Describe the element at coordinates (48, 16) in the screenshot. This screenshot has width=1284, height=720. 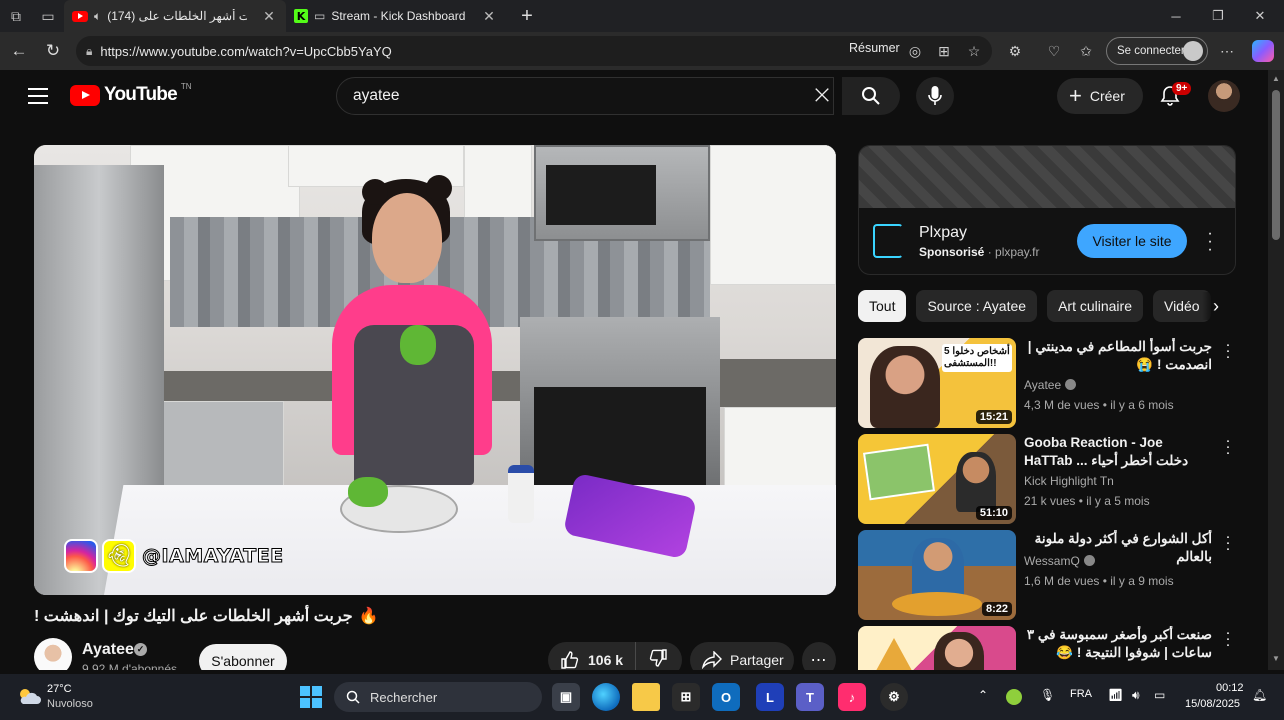
I see `tab-actions-icon: ▭` at that location.